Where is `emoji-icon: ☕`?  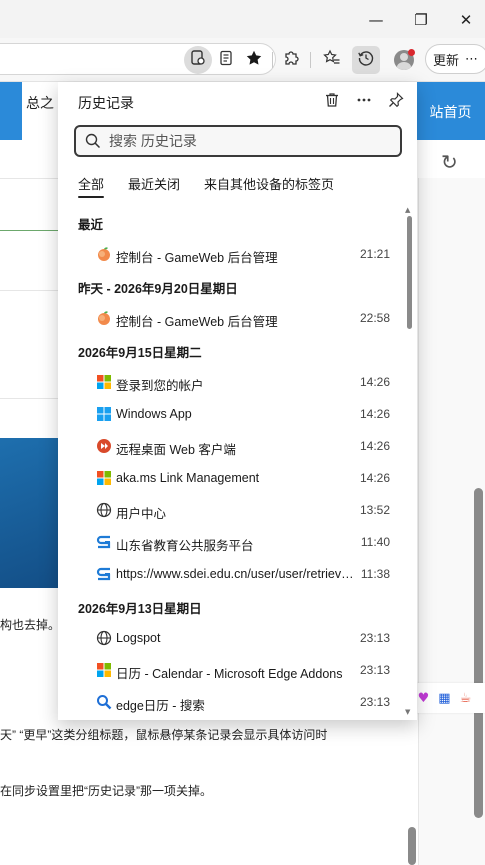 emoji-icon: ☕ is located at coordinates (466, 698).